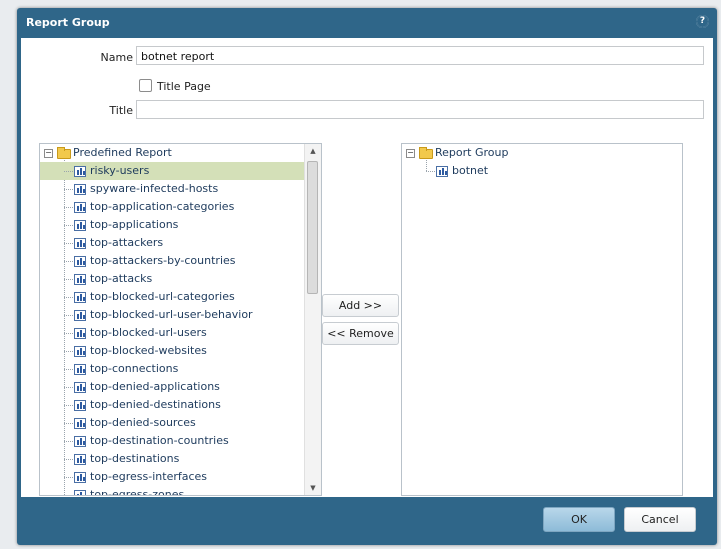 This screenshot has width=721, height=549. What do you see at coordinates (172, 207) in the screenshot?
I see `tree-item: top-application-categories` at bounding box center [172, 207].